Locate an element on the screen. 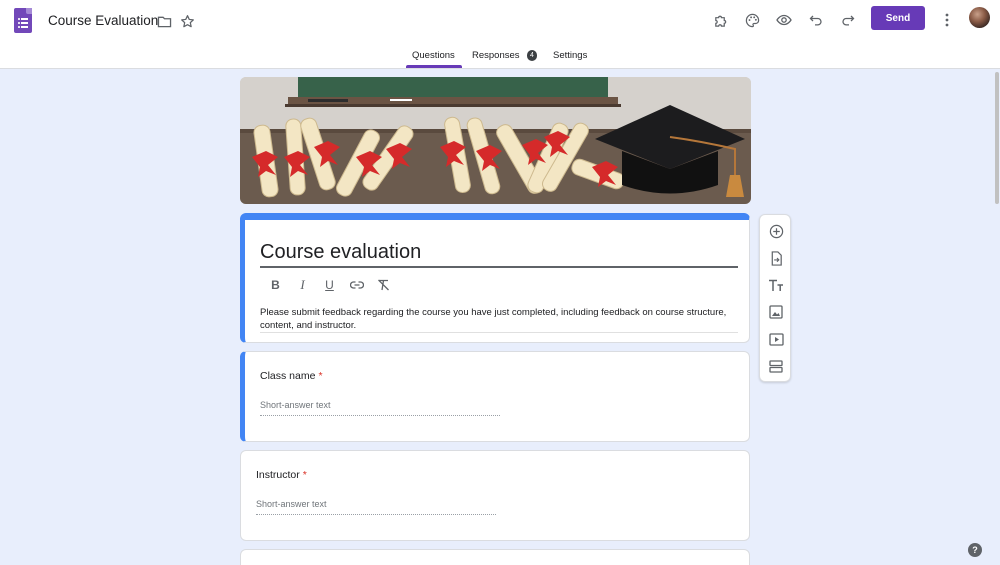 The height and width of the screenshot is (565, 1000). undo-icon is located at coordinates (816, 20).